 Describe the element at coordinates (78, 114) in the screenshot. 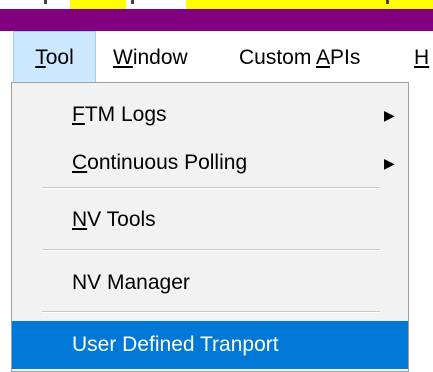

I see `mnemonic: F` at that location.